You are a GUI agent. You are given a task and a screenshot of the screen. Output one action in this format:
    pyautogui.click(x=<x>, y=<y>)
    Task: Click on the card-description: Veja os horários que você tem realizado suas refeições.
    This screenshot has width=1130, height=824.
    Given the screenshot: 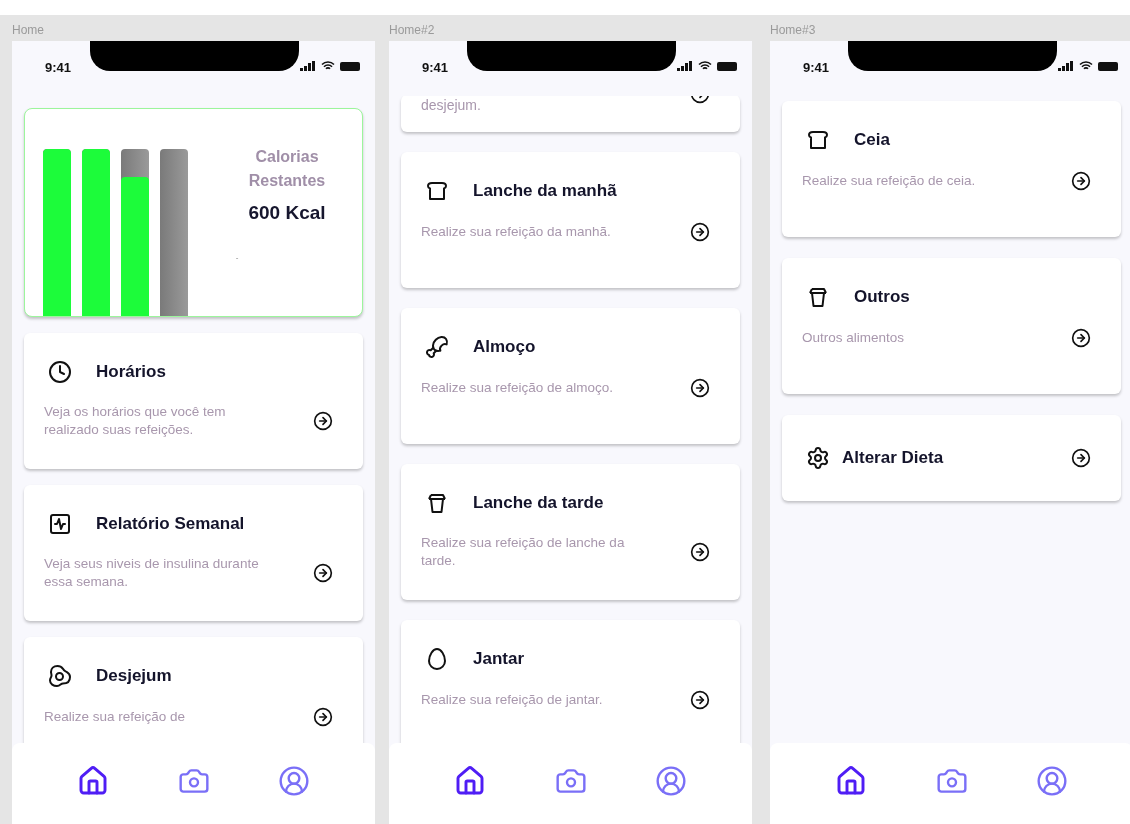 What is the action you would take?
    pyautogui.click(x=135, y=420)
    